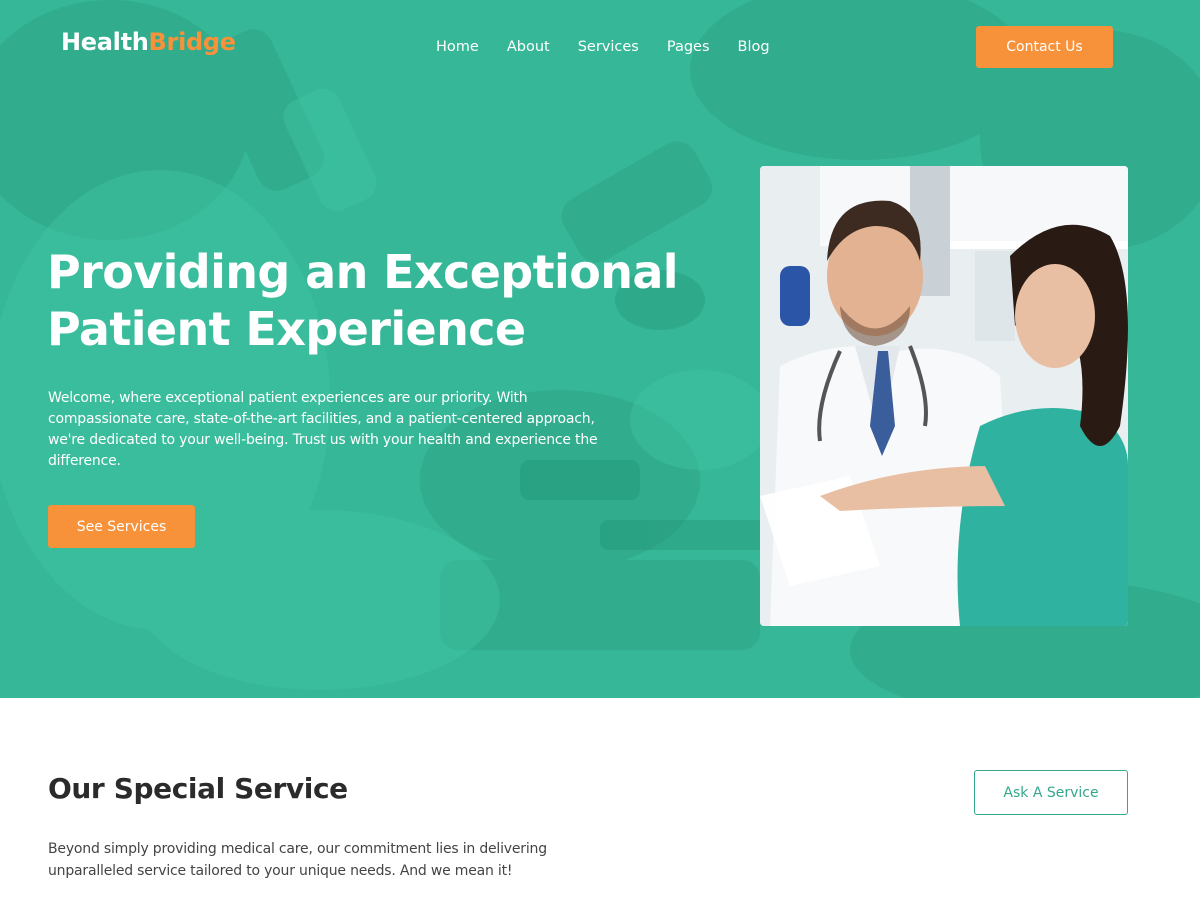 The image size is (1200, 900). Describe the element at coordinates (105, 42) in the screenshot. I see `brand-name-part1: Health` at that location.